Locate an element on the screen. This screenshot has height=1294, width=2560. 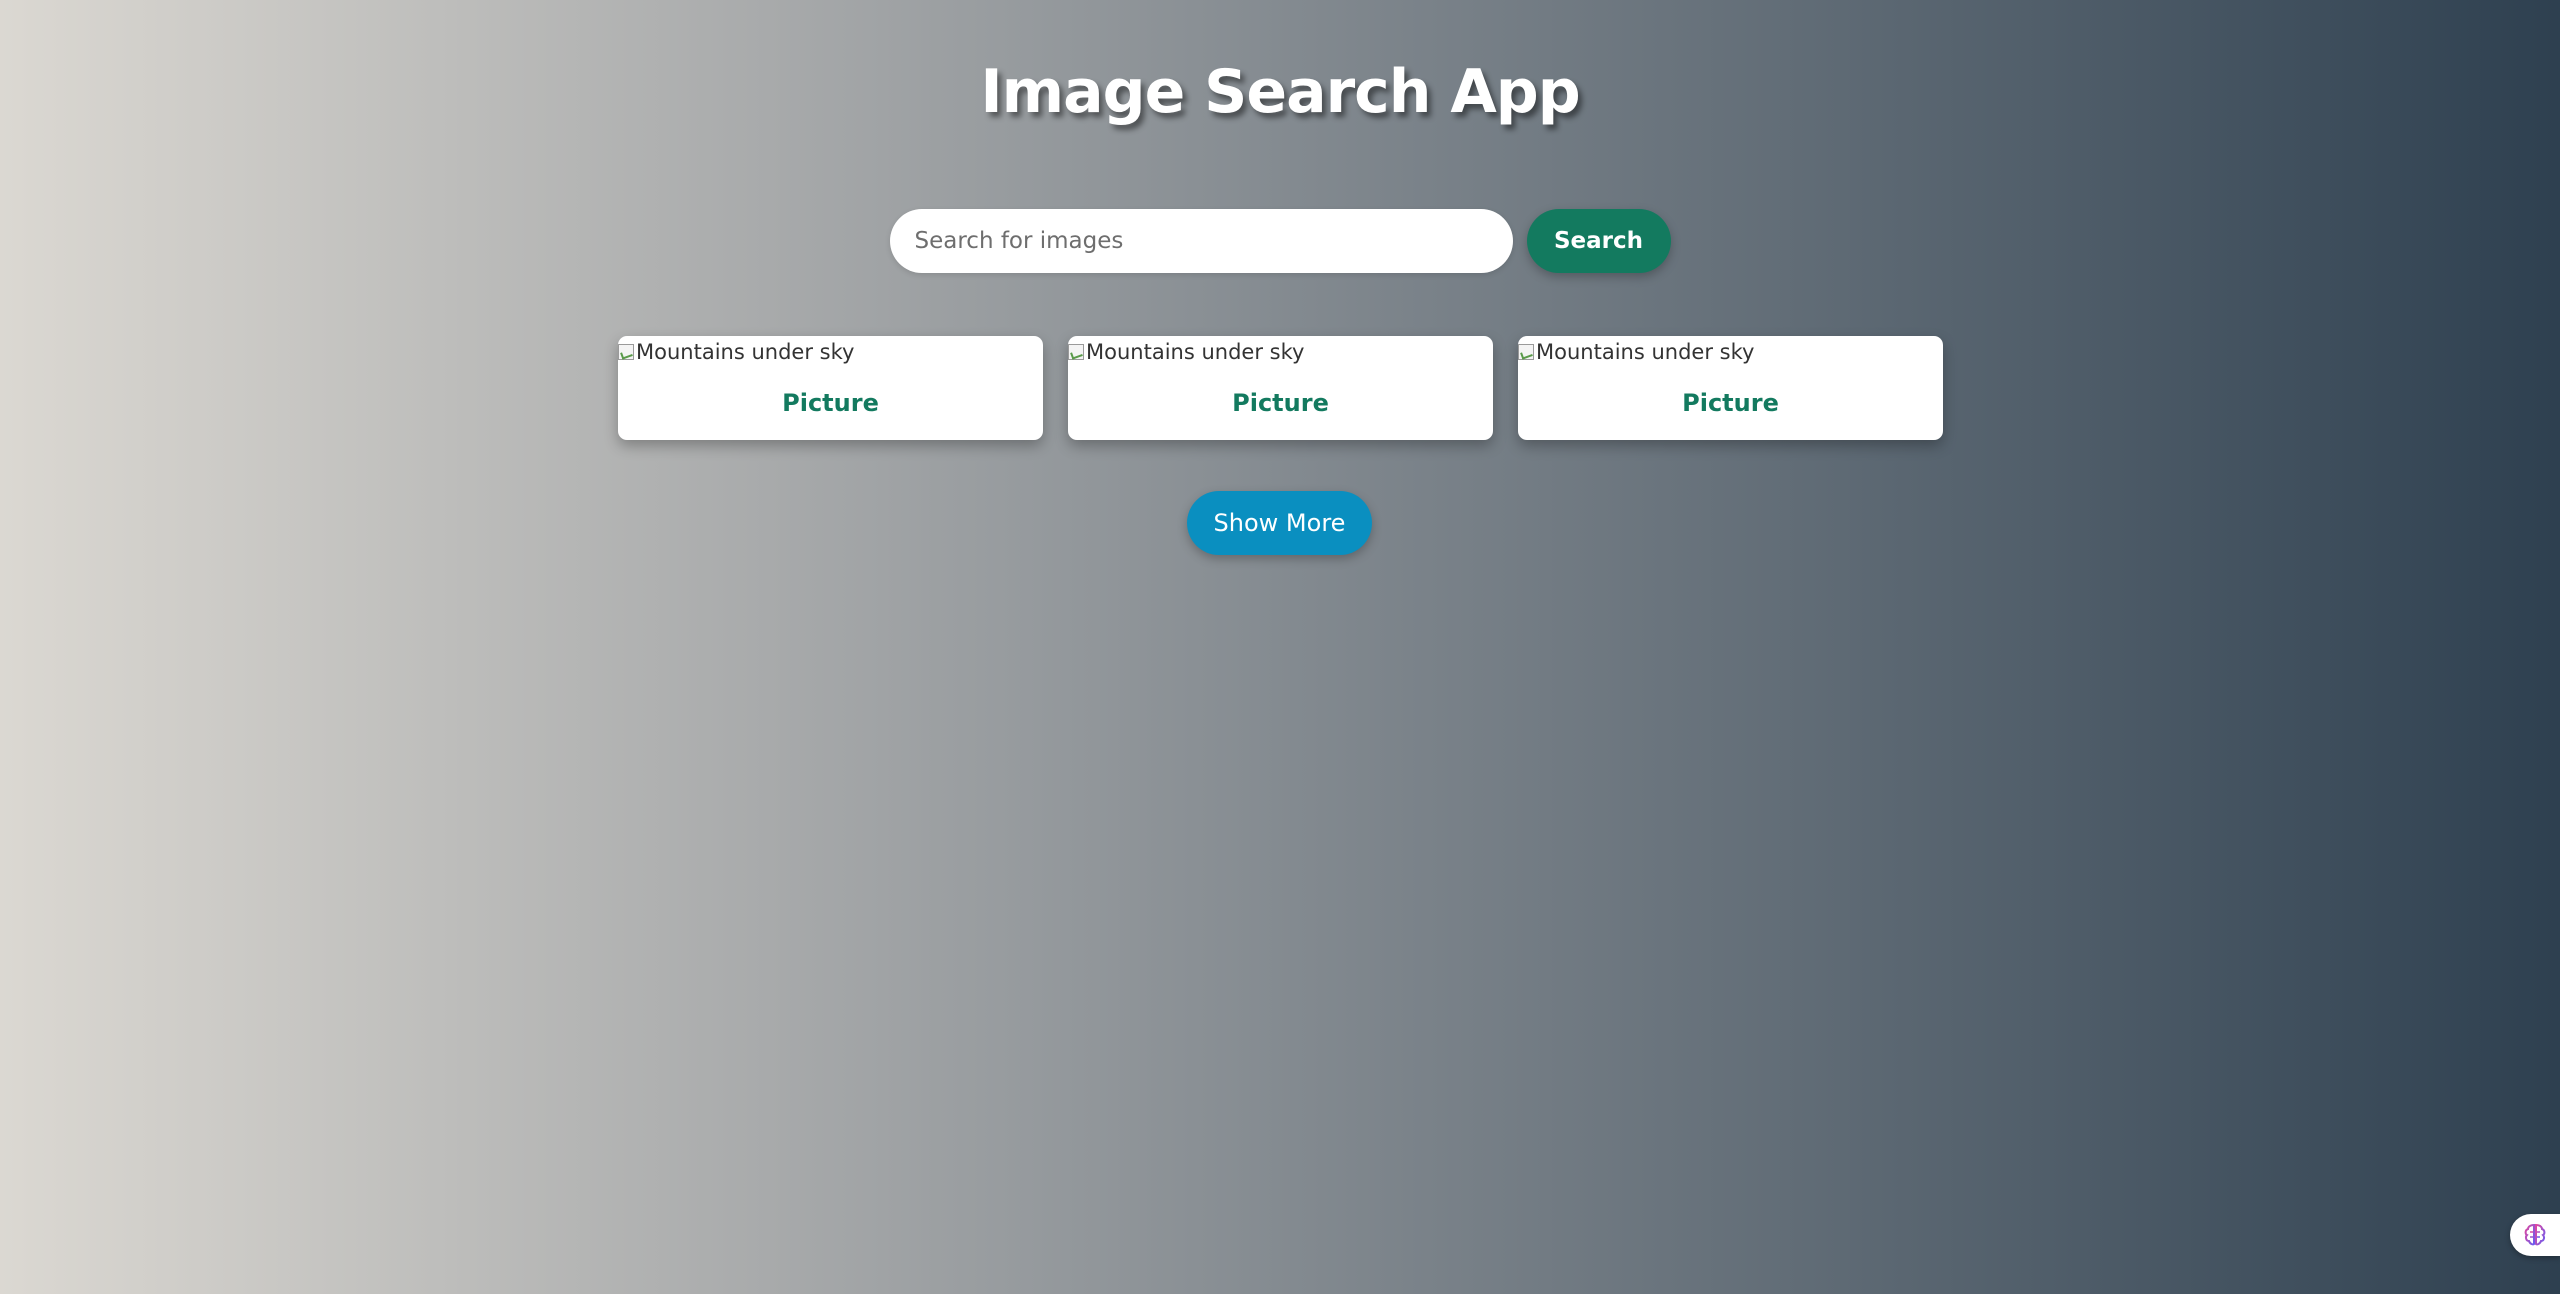
brain-icon is located at coordinates (2535, 1234).